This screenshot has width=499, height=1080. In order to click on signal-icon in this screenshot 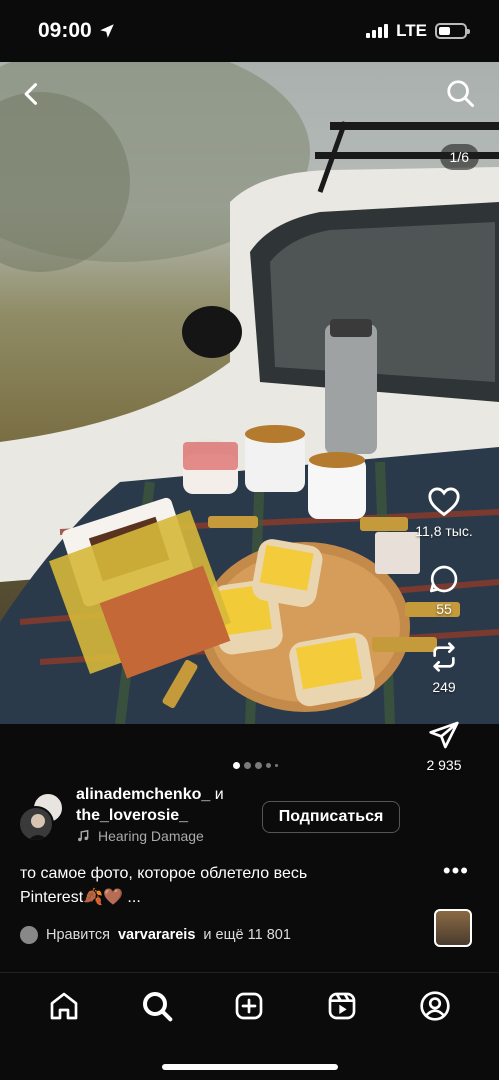, I will do `click(377, 31)`.